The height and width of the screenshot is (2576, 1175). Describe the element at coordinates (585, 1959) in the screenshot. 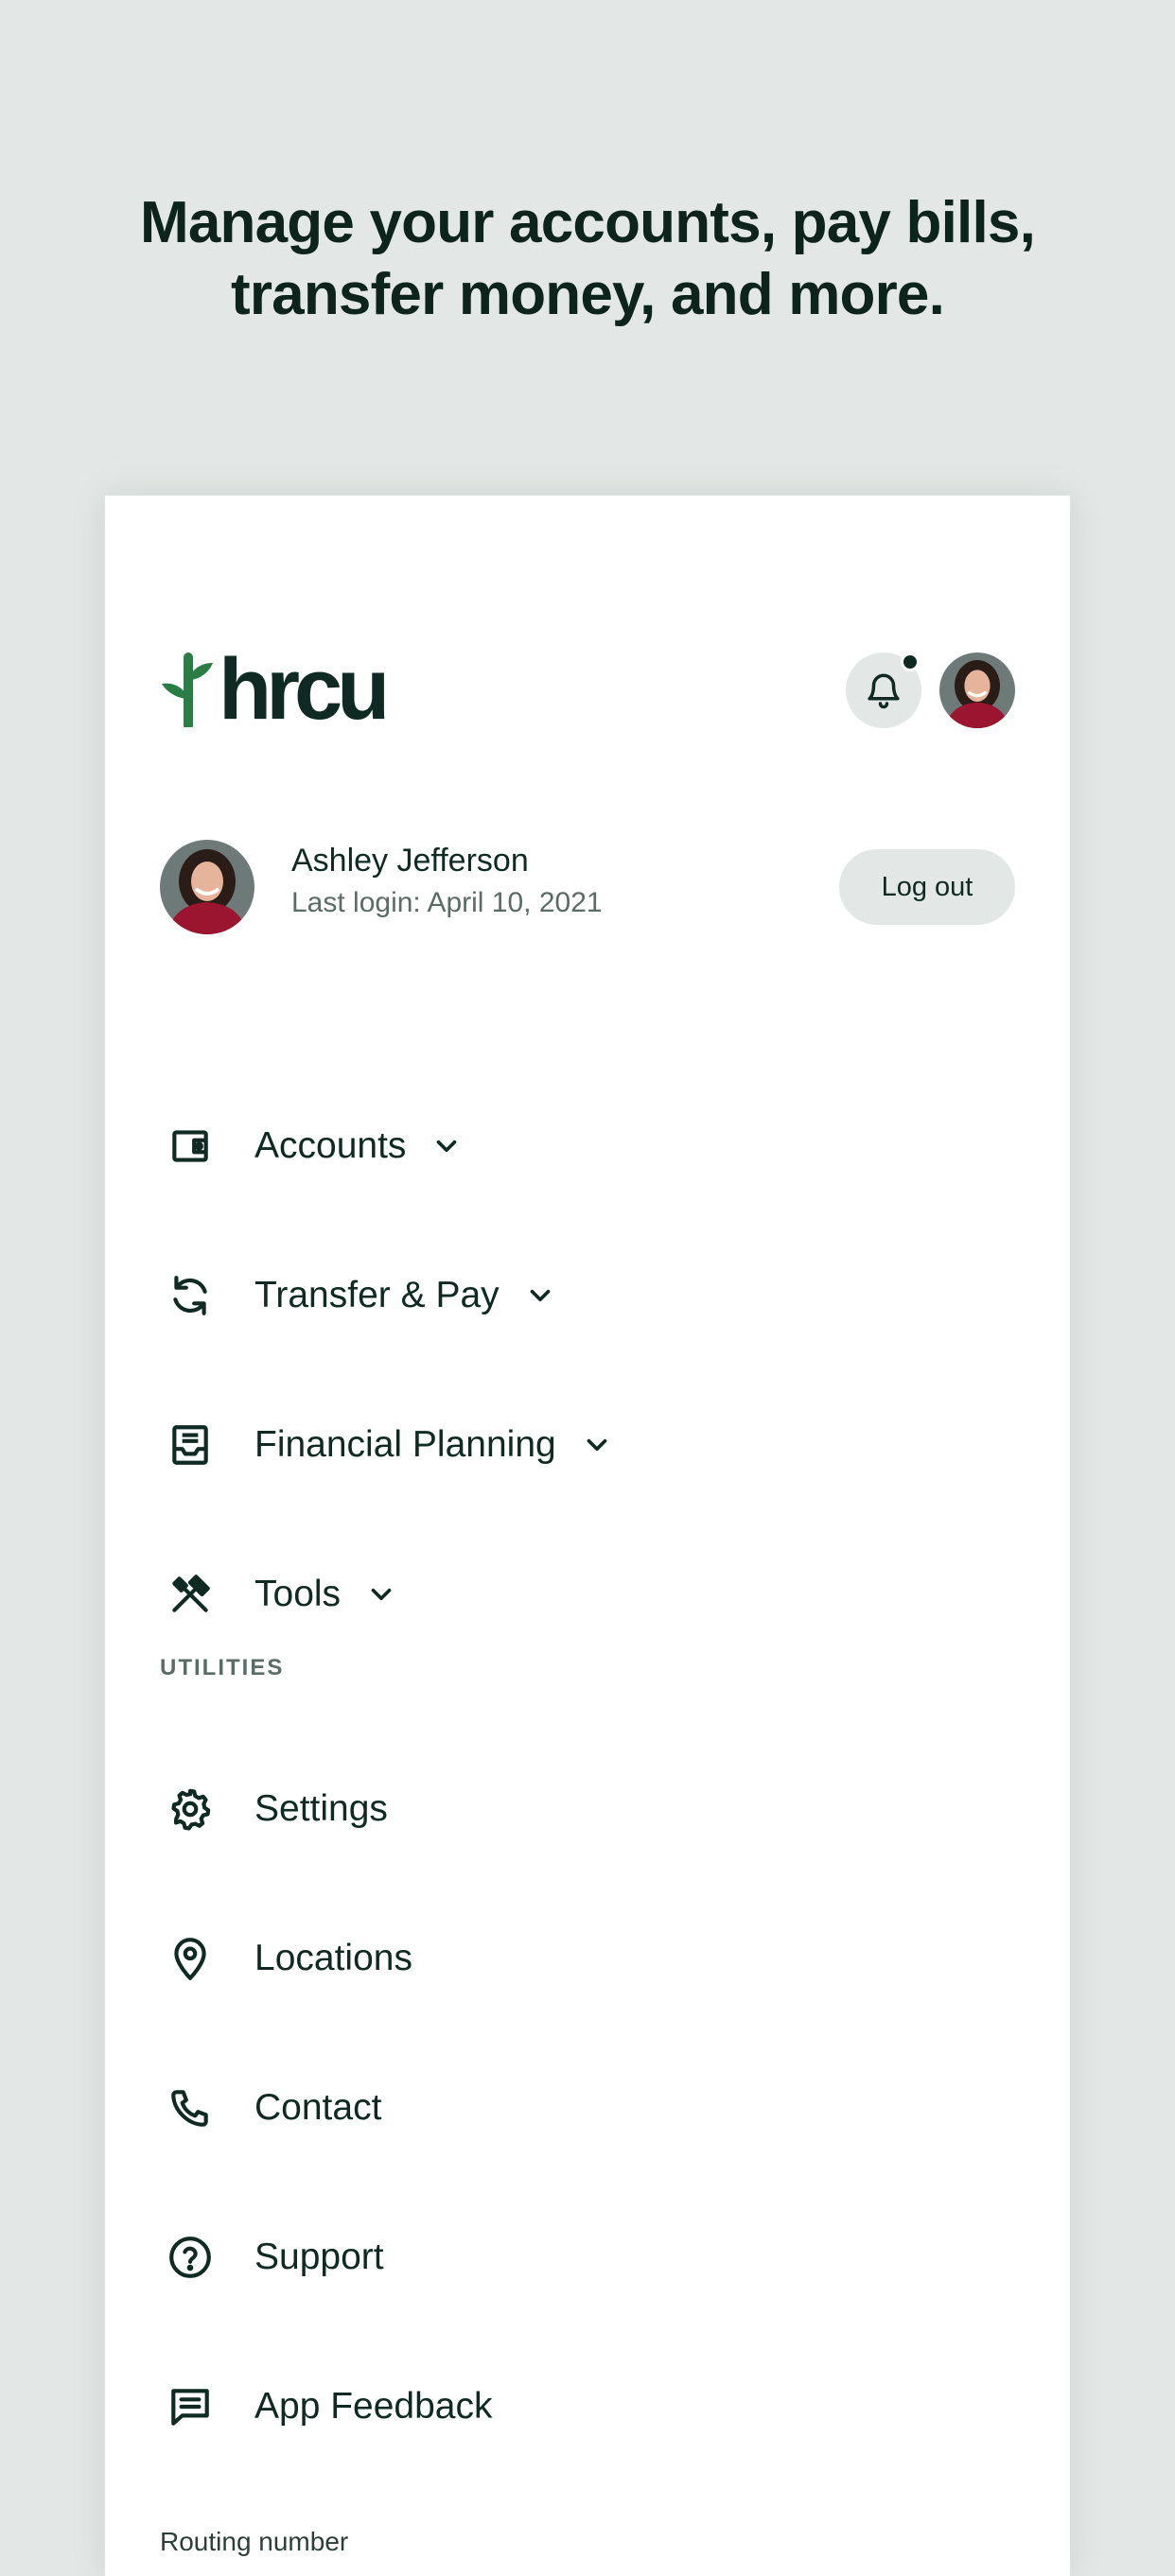

I see `nav-item-locations: Locations` at that location.